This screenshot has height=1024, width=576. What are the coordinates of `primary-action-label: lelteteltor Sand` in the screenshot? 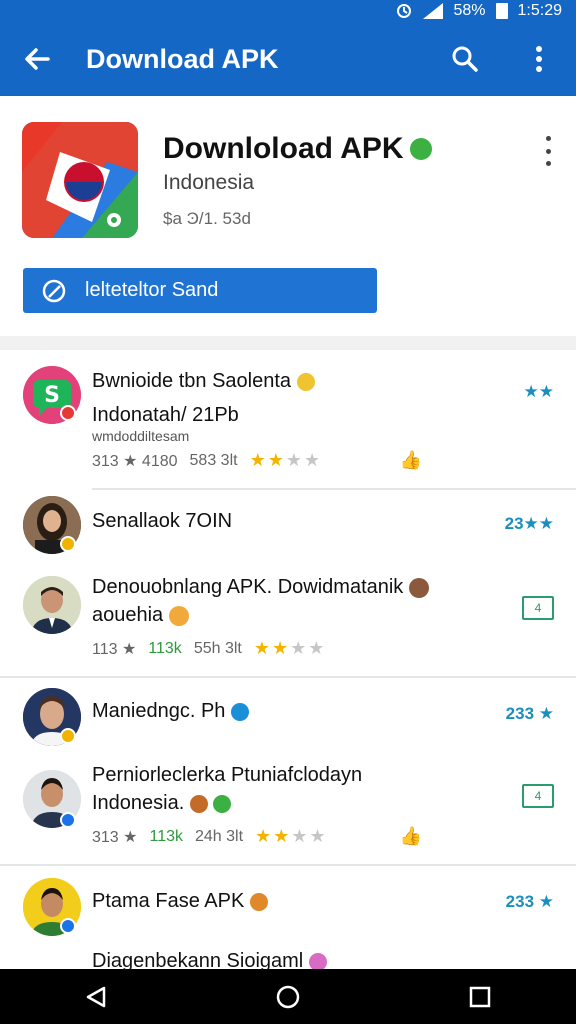 It's located at (152, 290).